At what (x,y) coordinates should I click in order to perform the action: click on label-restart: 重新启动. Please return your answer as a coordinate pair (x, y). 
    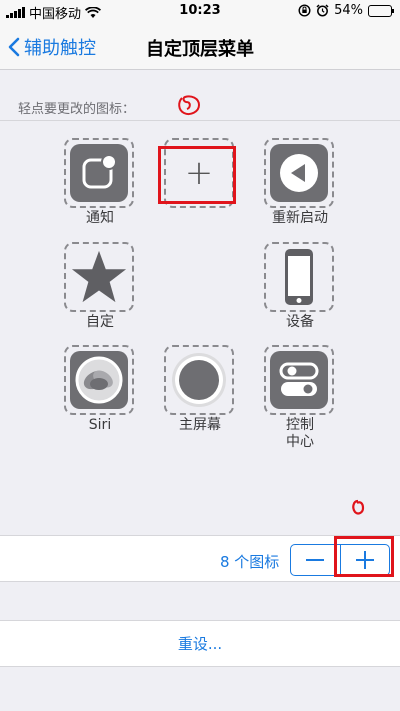
    Looking at the image, I should click on (300, 218).